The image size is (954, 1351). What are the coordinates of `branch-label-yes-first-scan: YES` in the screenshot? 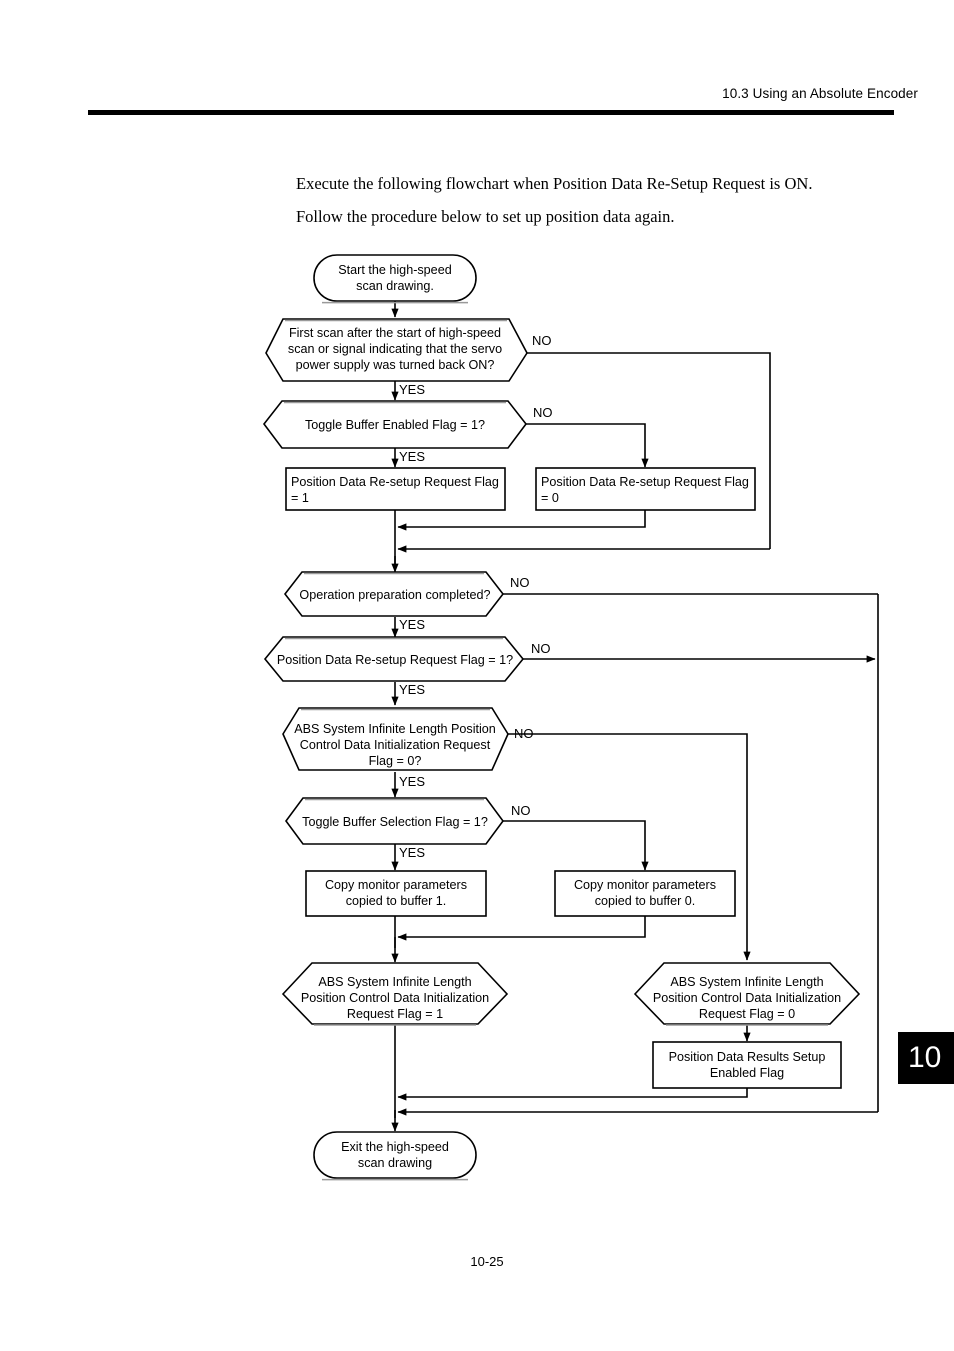 It's located at (412, 389).